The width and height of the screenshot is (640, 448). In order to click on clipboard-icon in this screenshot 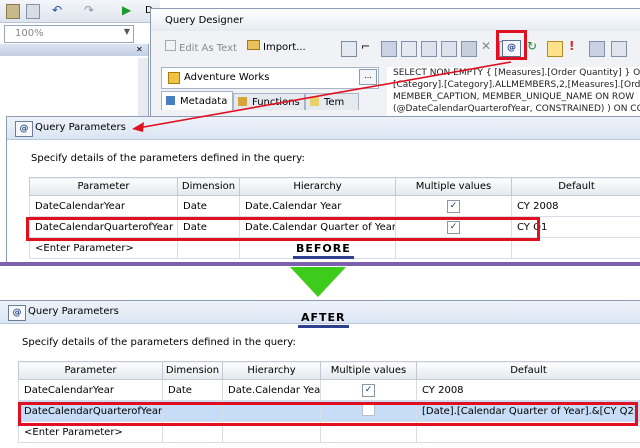, I will do `click(33, 11)`.